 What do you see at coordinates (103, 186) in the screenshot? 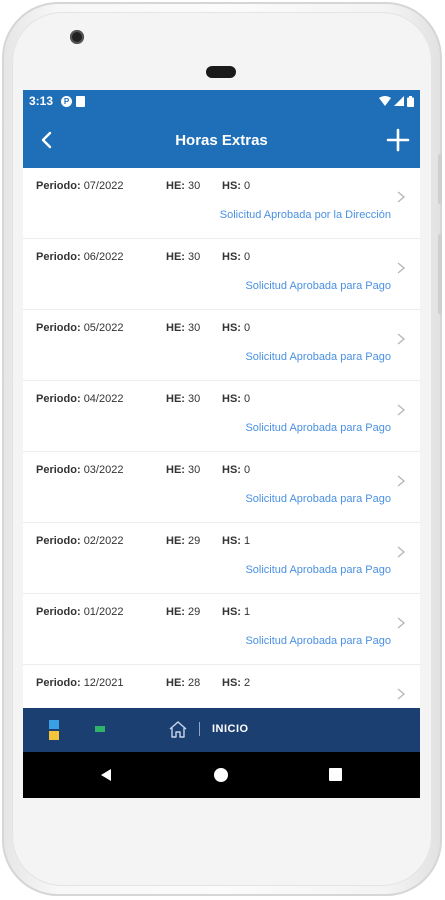
I see `periodo-value: 07/2022` at bounding box center [103, 186].